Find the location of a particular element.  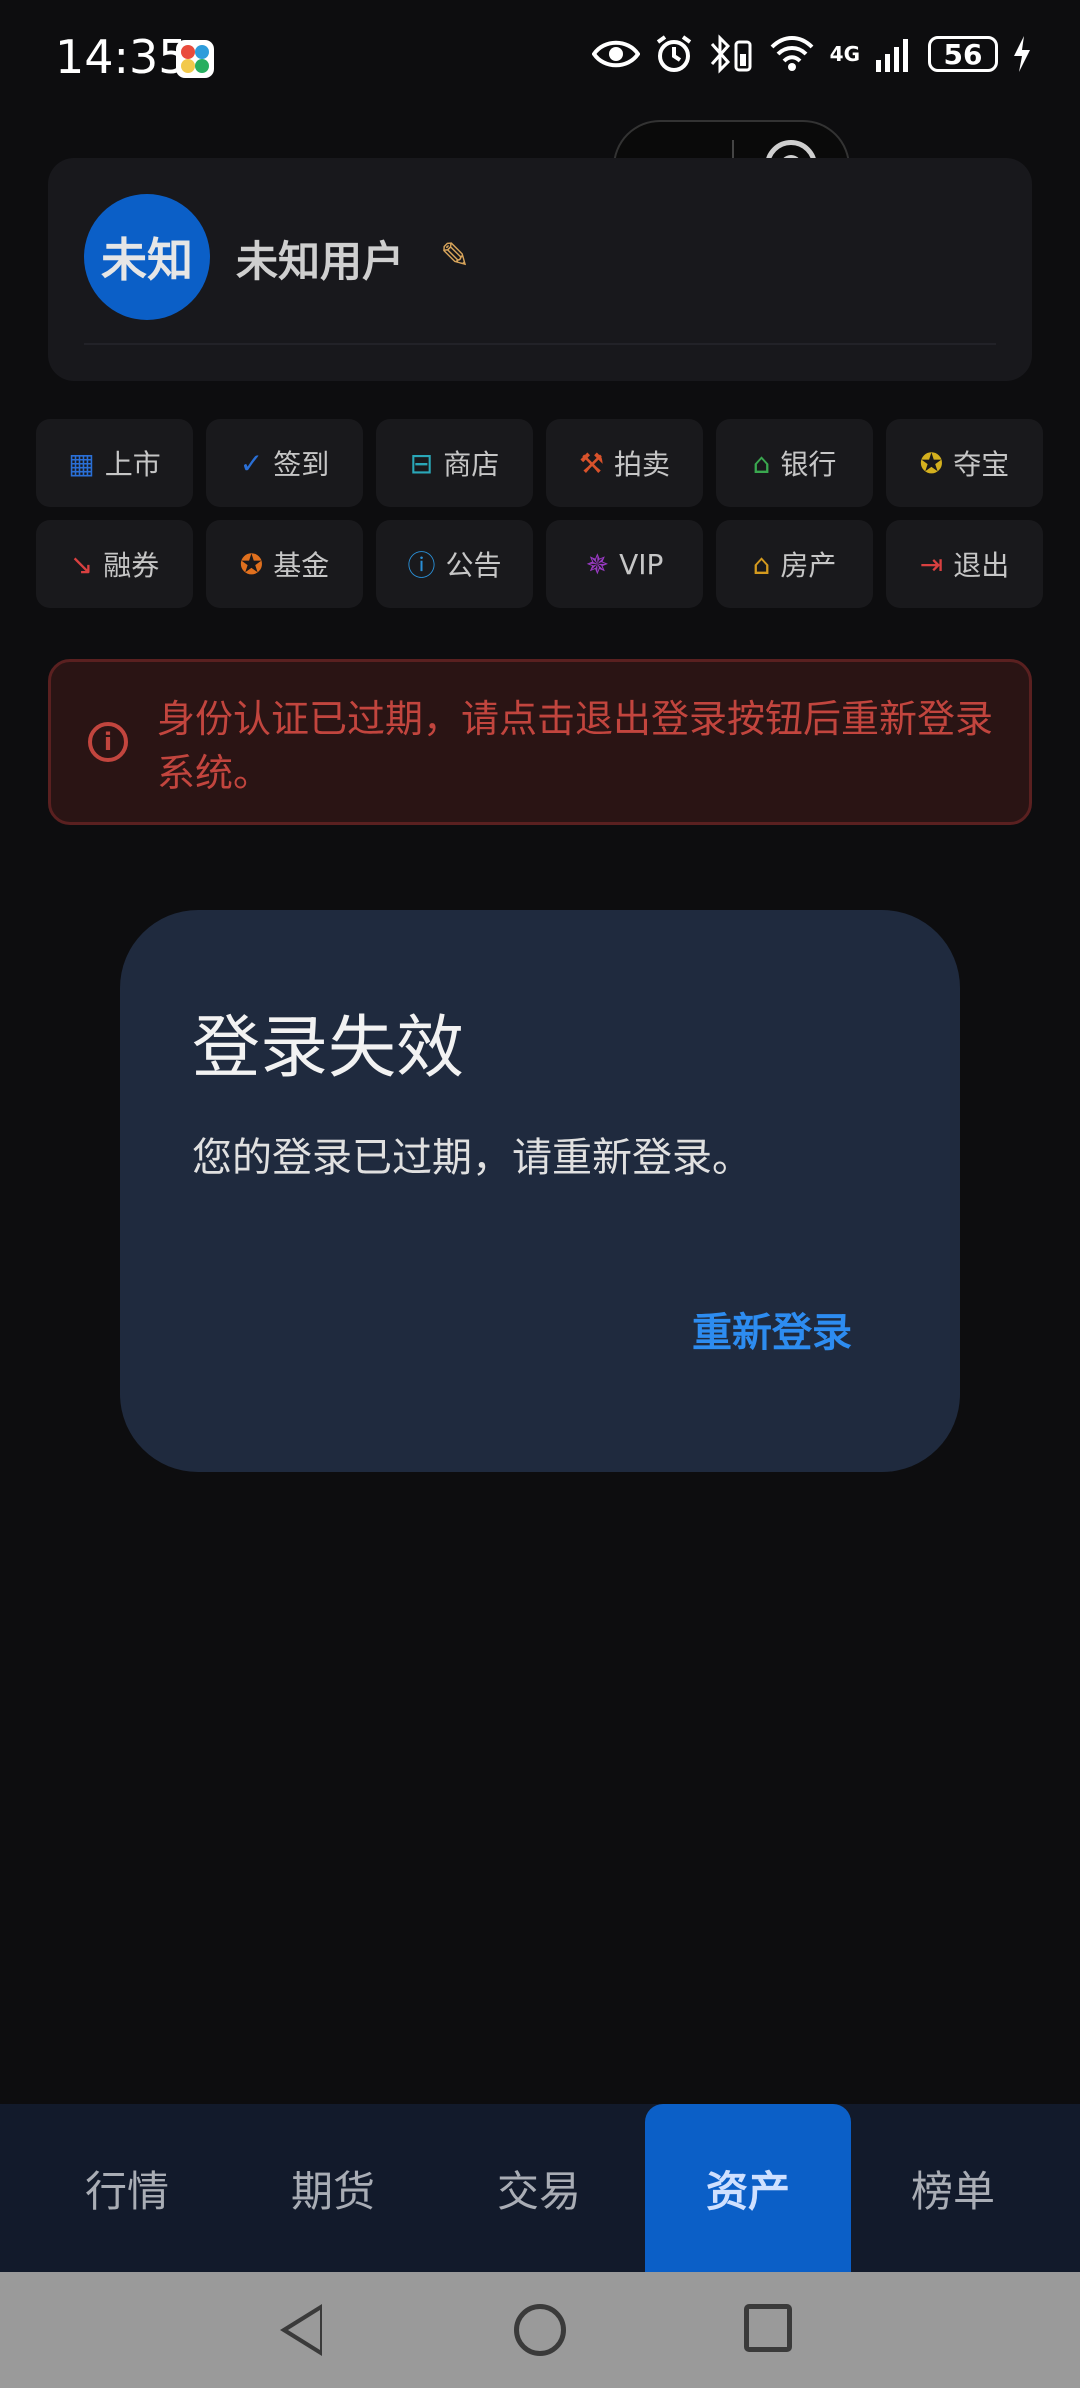

gavel-icon: ⚒ is located at coordinates (591, 463).